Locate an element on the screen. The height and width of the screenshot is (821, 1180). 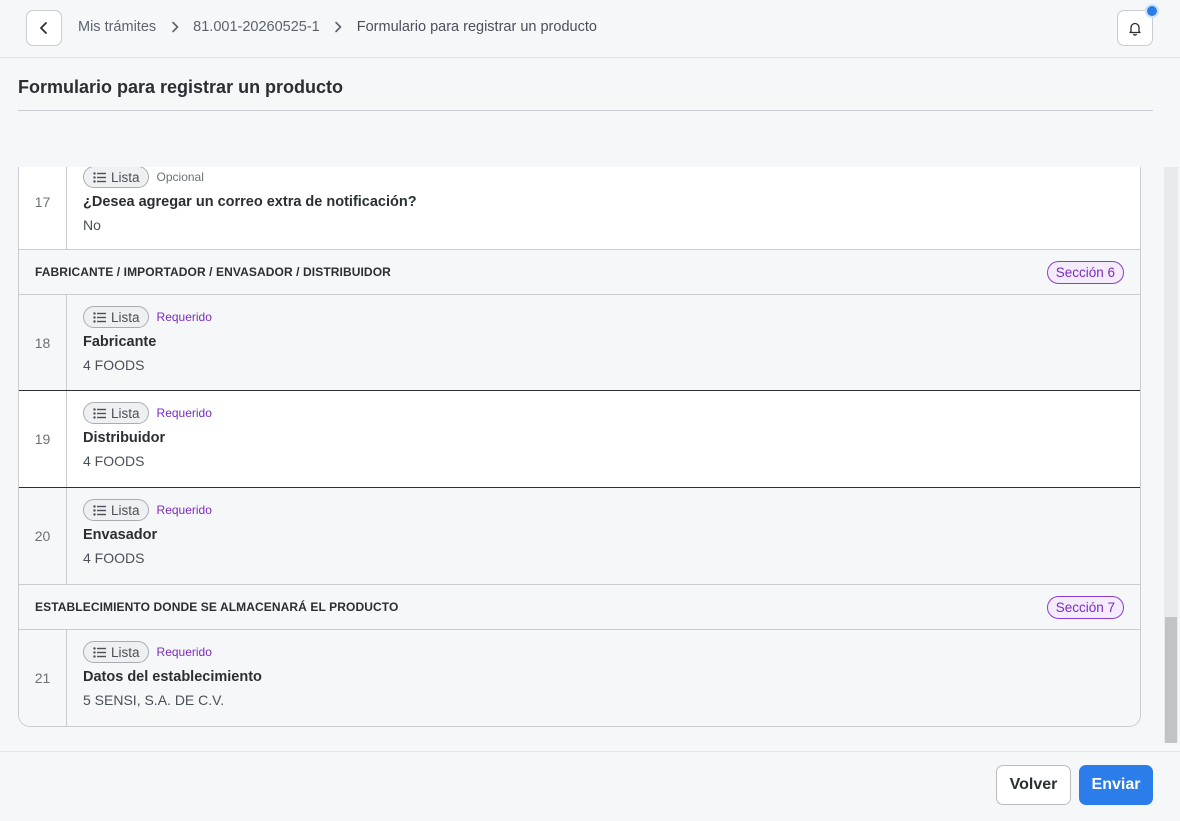
field-number: 19 is located at coordinates (43, 439).